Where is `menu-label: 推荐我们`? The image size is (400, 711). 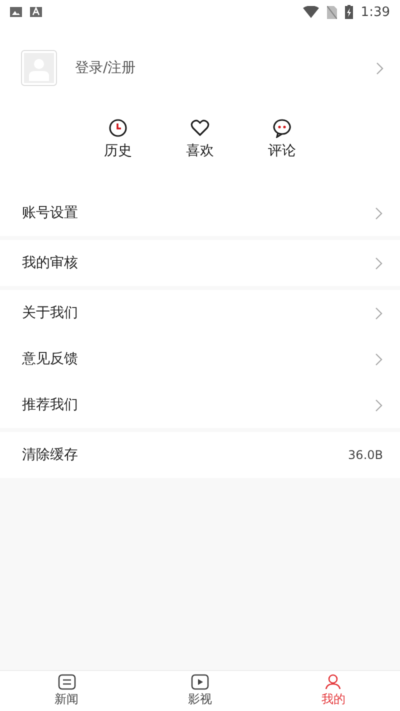
menu-label: 推荐我们 is located at coordinates (50, 405).